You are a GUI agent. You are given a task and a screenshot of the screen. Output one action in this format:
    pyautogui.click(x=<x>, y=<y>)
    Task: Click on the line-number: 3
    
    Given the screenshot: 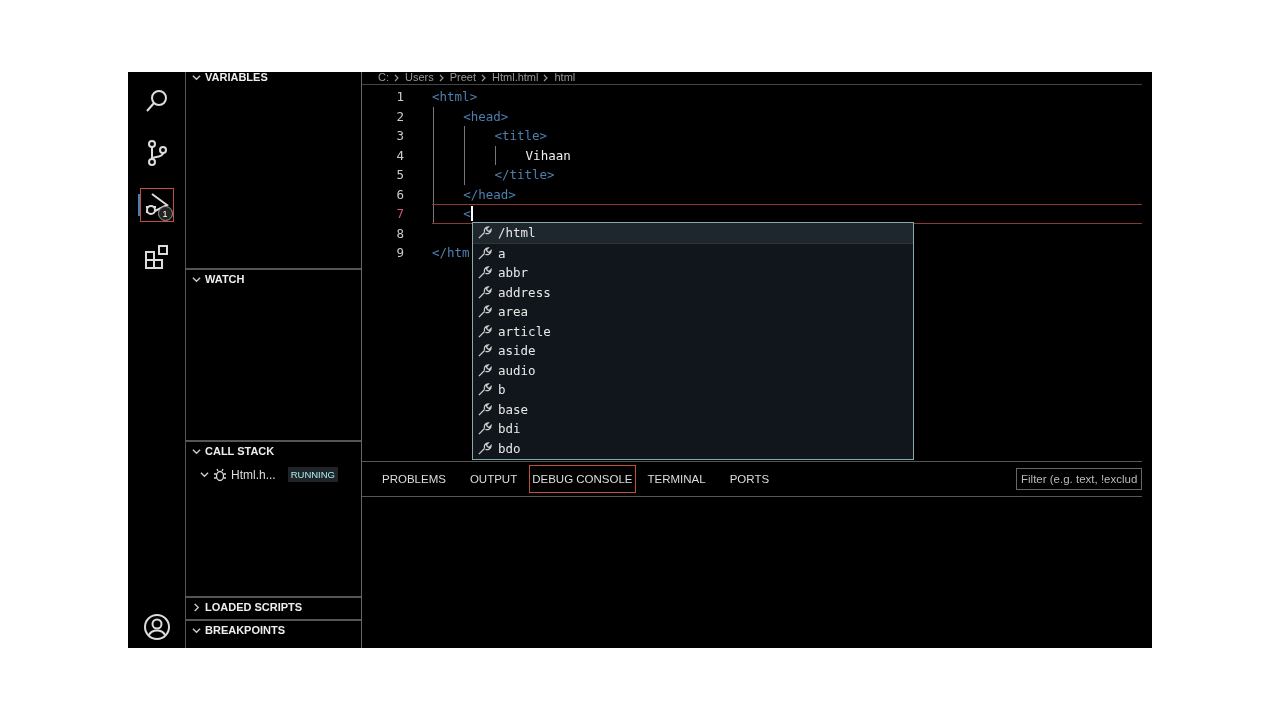 What is the action you would take?
    pyautogui.click(x=399, y=136)
    